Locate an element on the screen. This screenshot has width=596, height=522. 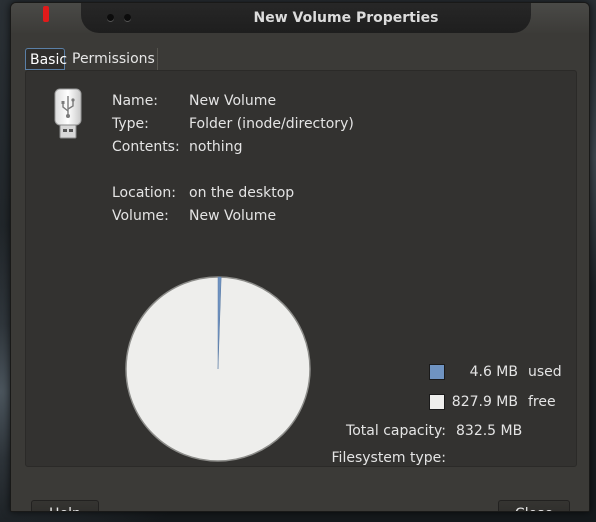
location-value: on the desktop is located at coordinates (242, 193).